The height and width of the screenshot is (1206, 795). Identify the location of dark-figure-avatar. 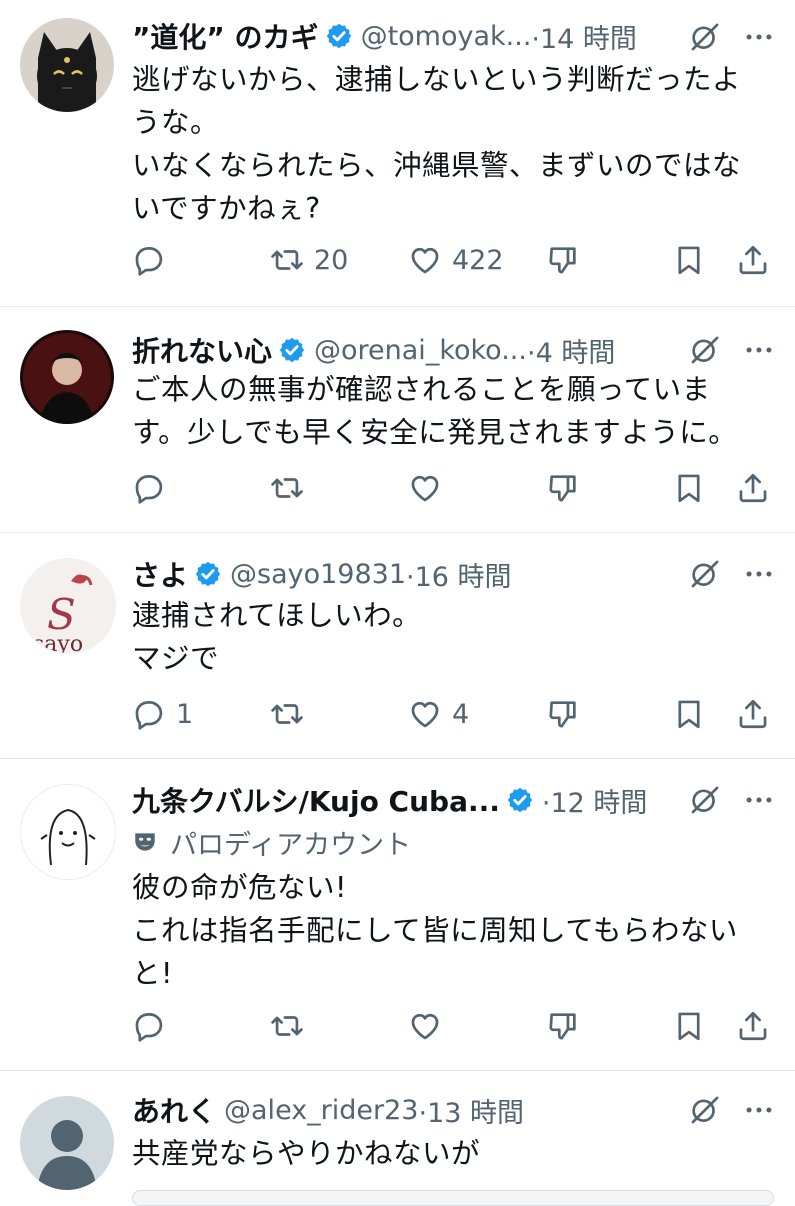
(67, 377).